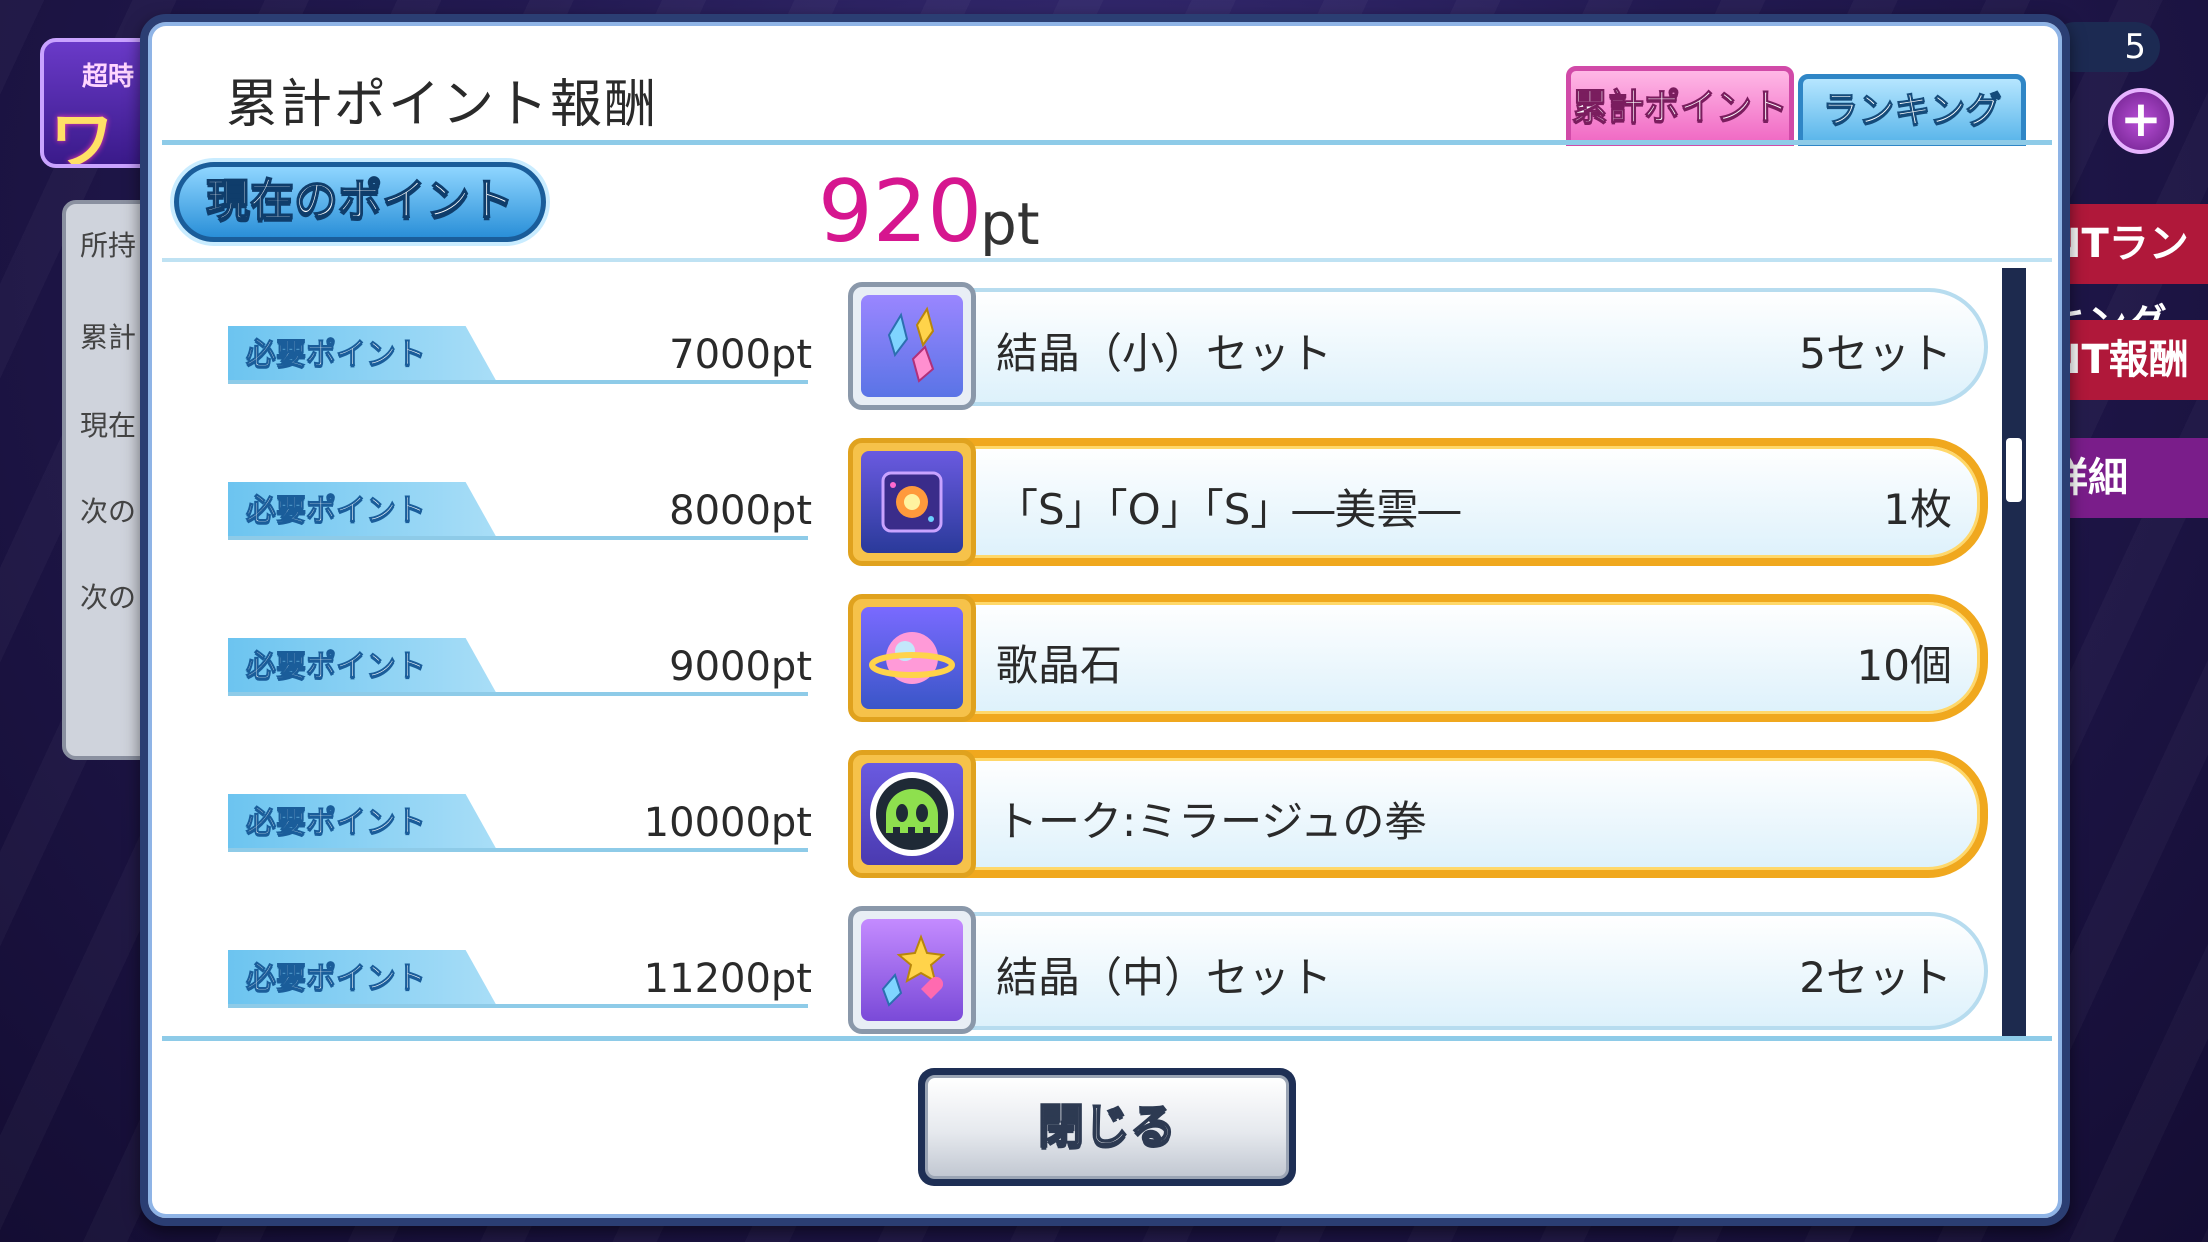 The height and width of the screenshot is (1242, 2208). Describe the element at coordinates (1917, 509) in the screenshot. I see `reward-quantity: 1枚` at that location.